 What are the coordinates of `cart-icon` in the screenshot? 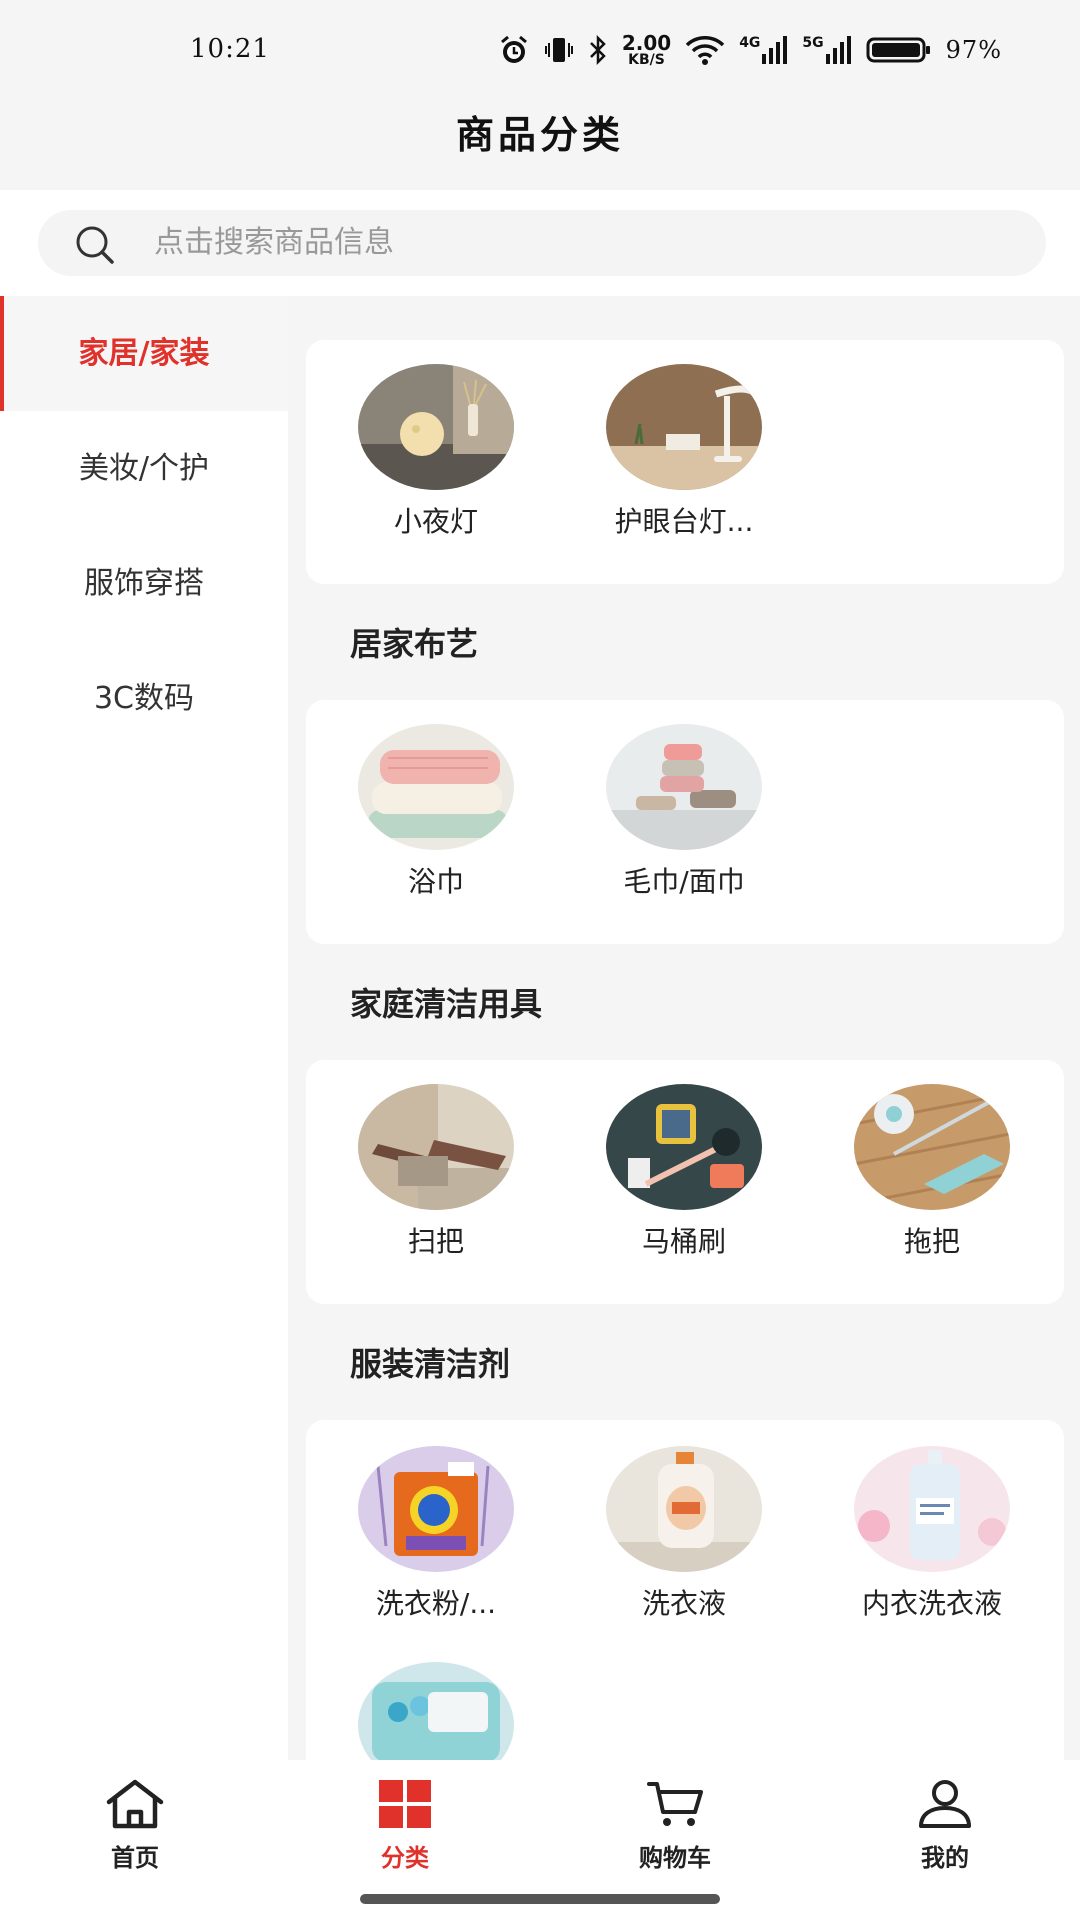 It's located at (675, 1804).